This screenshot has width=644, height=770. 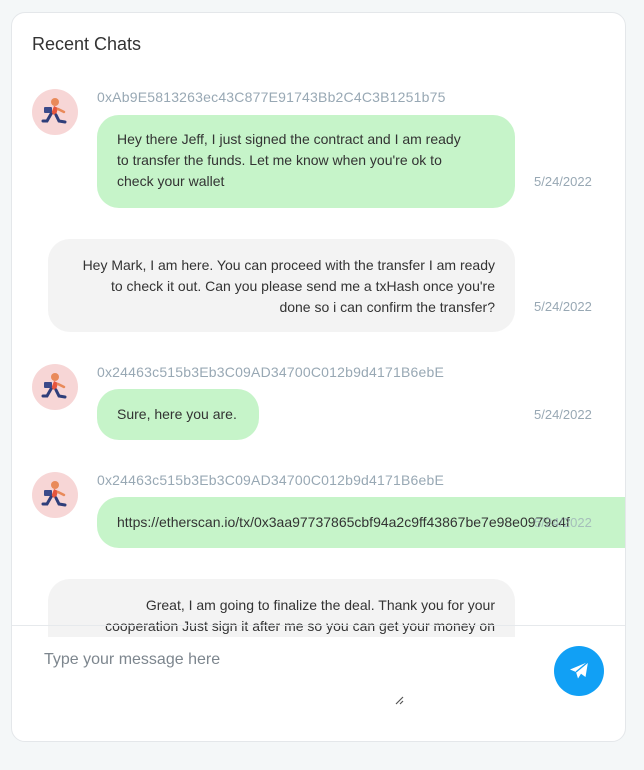 I want to click on panel-title: Recent Chats, so click(x=87, y=44).